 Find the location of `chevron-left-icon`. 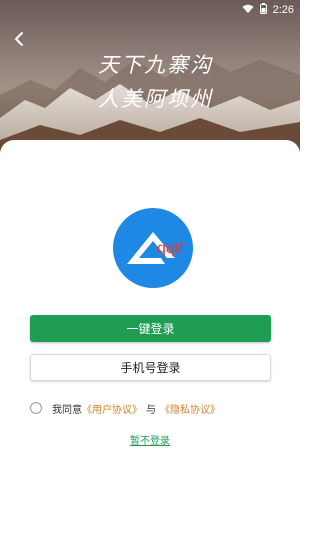

chevron-left-icon is located at coordinates (19, 39).